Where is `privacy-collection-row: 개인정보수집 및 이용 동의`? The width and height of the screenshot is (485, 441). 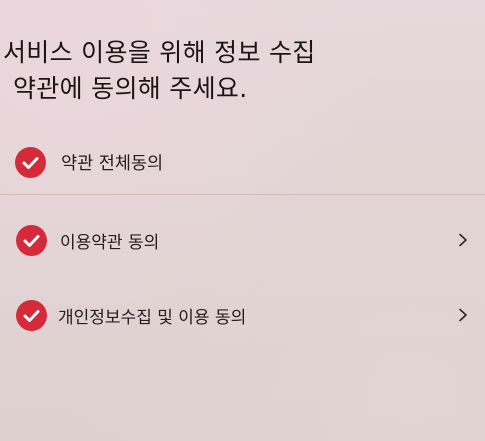 privacy-collection-row: 개인정보수집 및 이용 동의 is located at coordinates (242, 315).